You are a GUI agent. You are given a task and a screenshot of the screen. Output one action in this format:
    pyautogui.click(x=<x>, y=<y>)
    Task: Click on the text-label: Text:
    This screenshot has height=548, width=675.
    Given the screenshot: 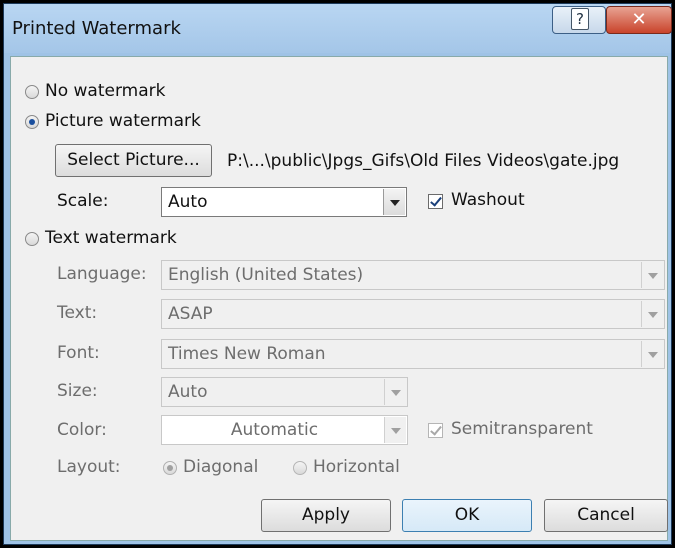 What is the action you would take?
    pyautogui.click(x=77, y=313)
    